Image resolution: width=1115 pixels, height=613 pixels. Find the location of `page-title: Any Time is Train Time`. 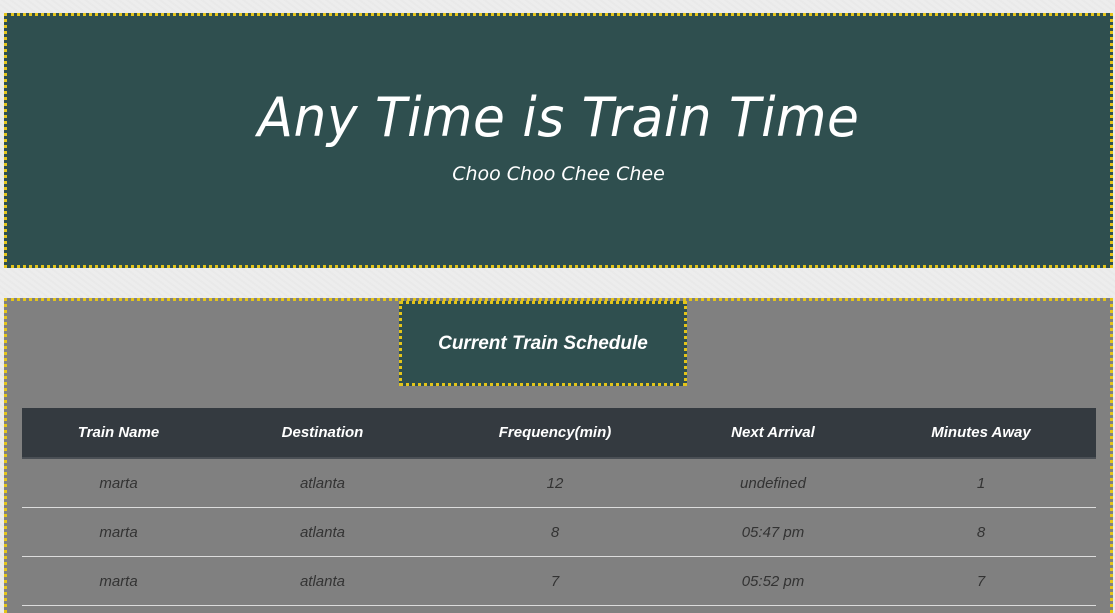

page-title: Any Time is Train Time is located at coordinates (558, 117).